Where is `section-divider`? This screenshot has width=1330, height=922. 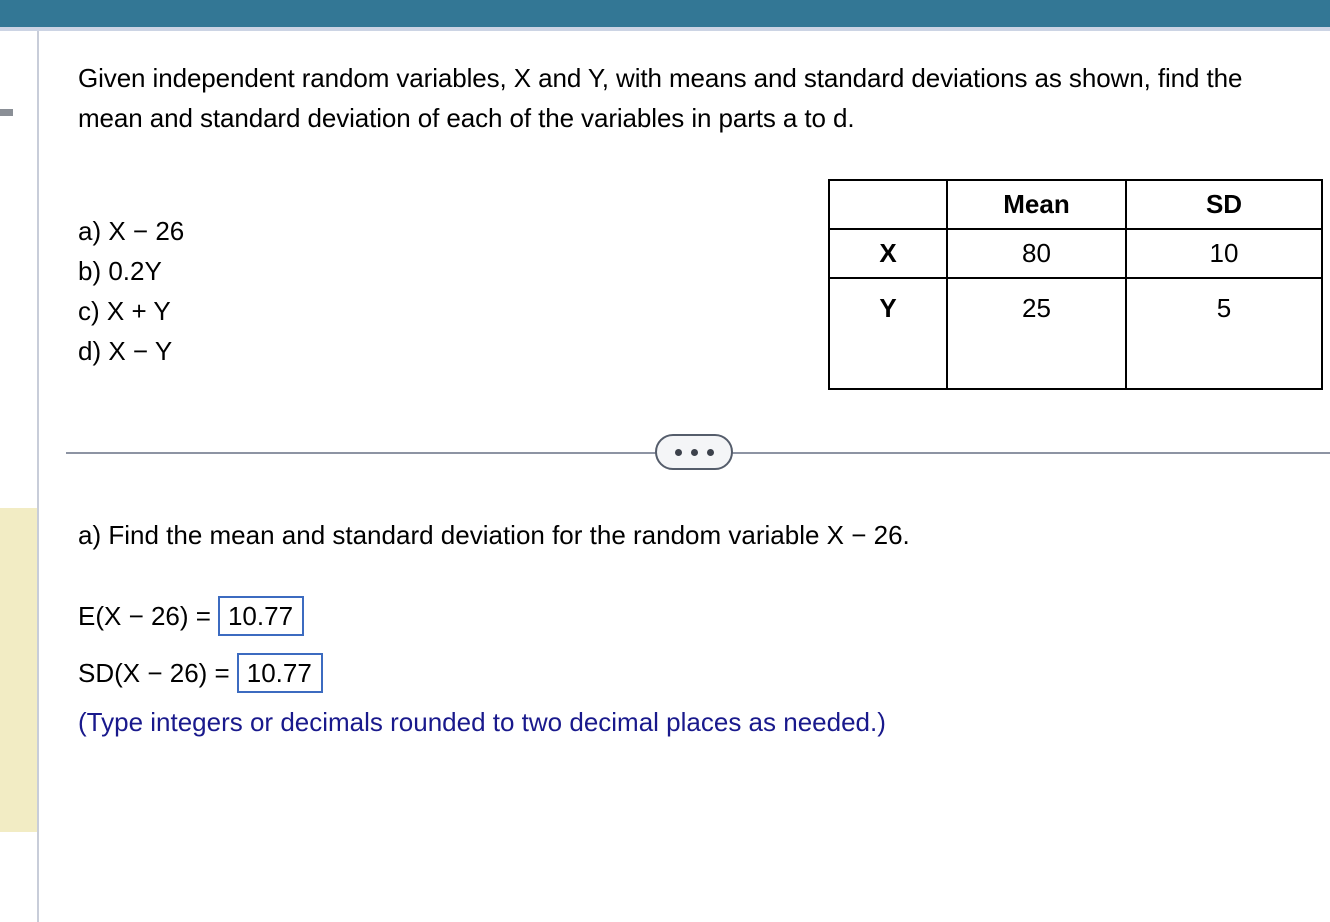 section-divider is located at coordinates (698, 453).